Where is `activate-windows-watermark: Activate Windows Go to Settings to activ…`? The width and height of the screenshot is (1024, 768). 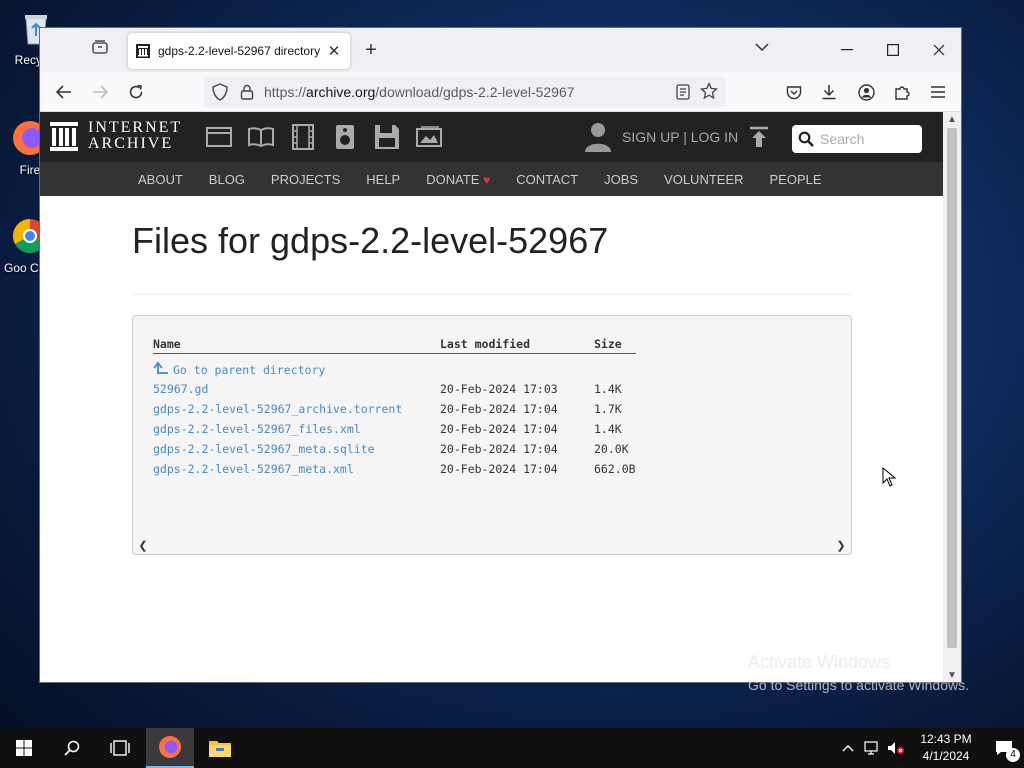 activate-windows-watermark: Activate Windows Go to Settings to activ… is located at coordinates (858, 672).